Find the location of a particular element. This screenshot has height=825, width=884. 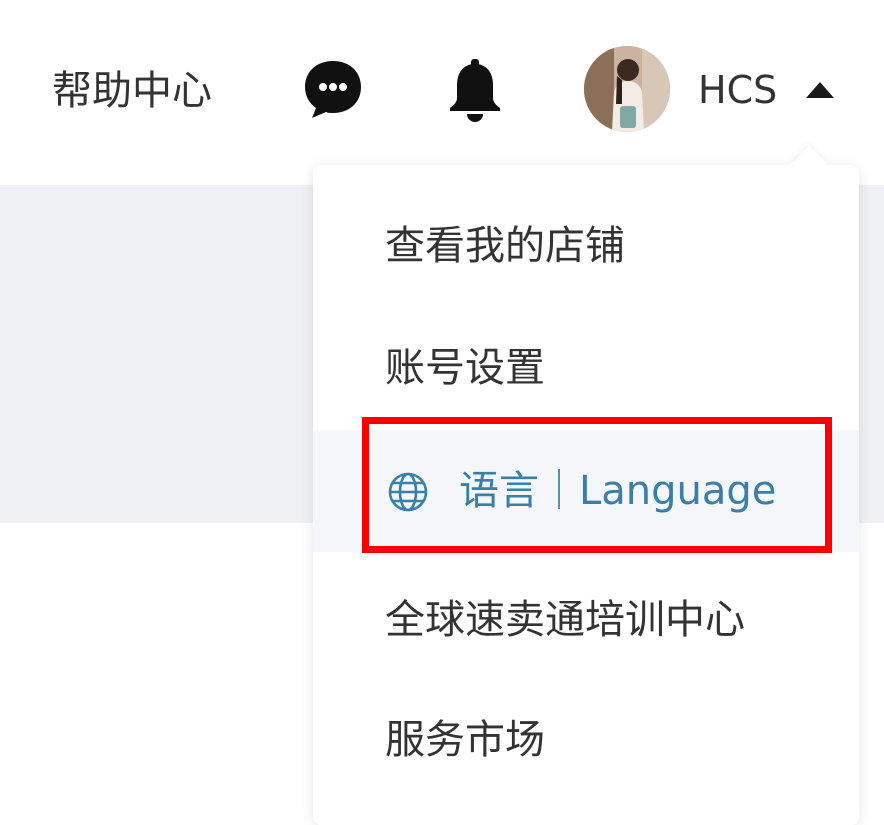

user-name: HCS is located at coordinates (738, 90).